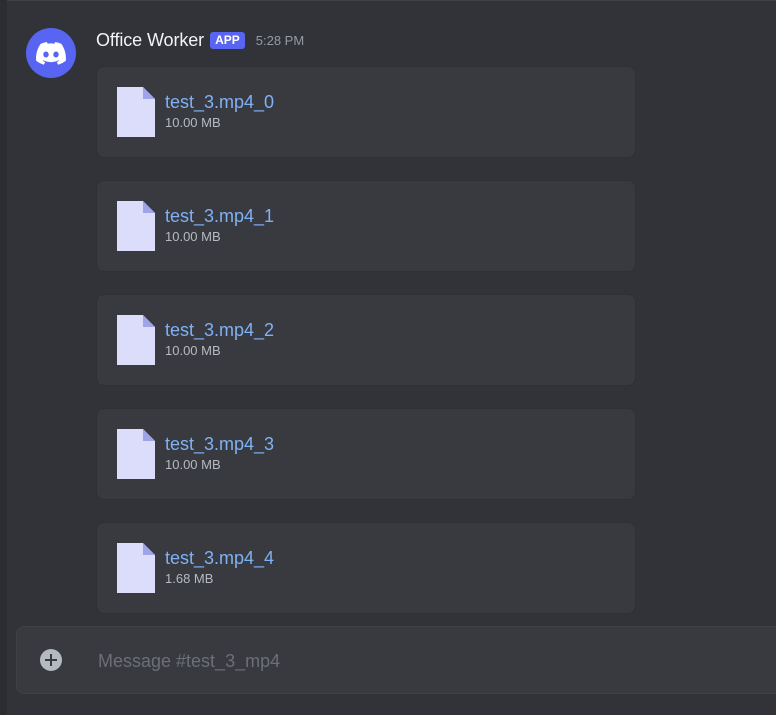 Image resolution: width=776 pixels, height=715 pixels. I want to click on file-attachment: test_3.mp4_0 10.00 MB, so click(366, 112).